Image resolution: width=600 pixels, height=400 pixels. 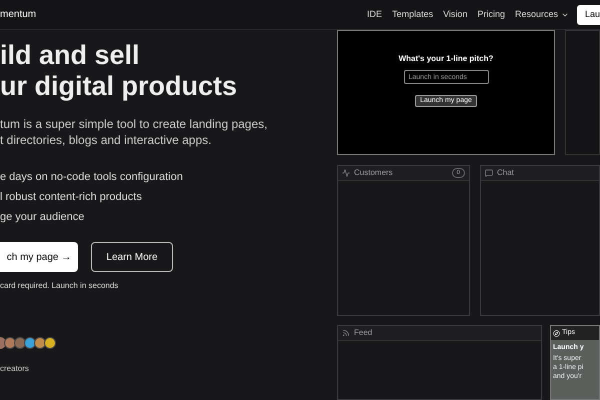 What do you see at coordinates (18, 14) in the screenshot?
I see `logo-text: mentum` at bounding box center [18, 14].